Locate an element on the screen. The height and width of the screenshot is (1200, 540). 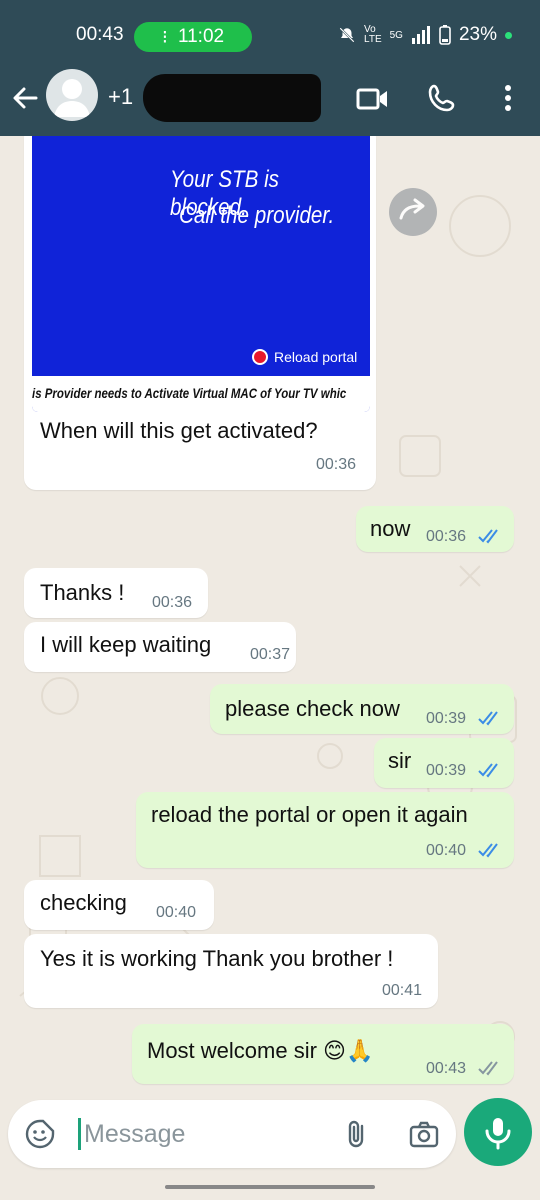
signal-icon is located at coordinates (420, 35).